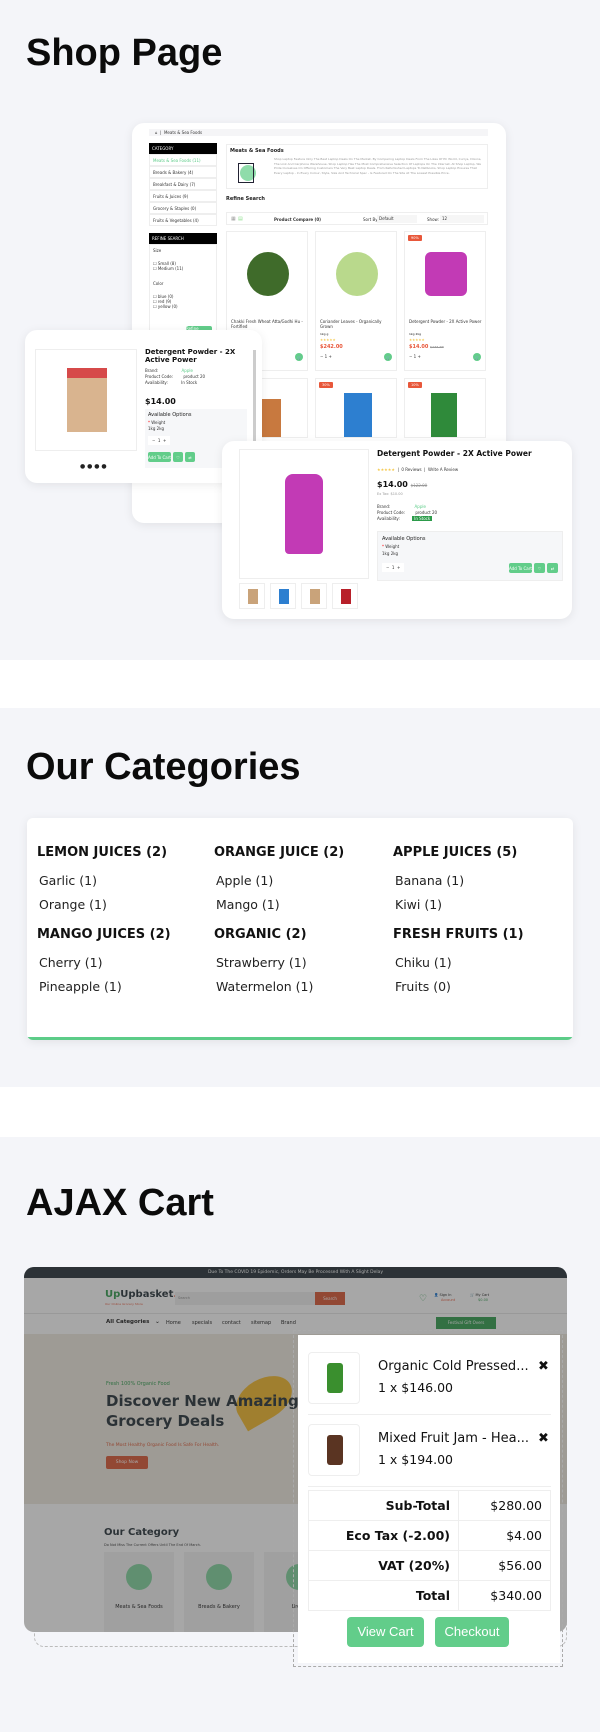 The height and width of the screenshot is (1732, 600). What do you see at coordinates (183, 196) in the screenshot?
I see `sidebar-category-item: Fruits & Juices (9)` at bounding box center [183, 196].